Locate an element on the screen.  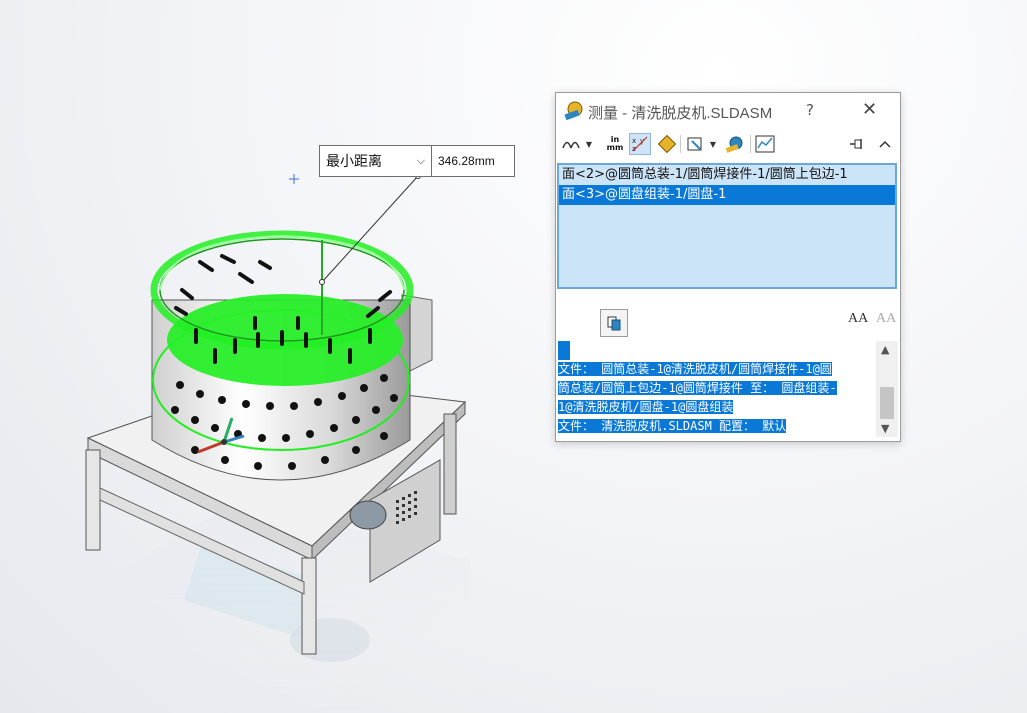
create-sensor-icon is located at coordinates (765, 144).